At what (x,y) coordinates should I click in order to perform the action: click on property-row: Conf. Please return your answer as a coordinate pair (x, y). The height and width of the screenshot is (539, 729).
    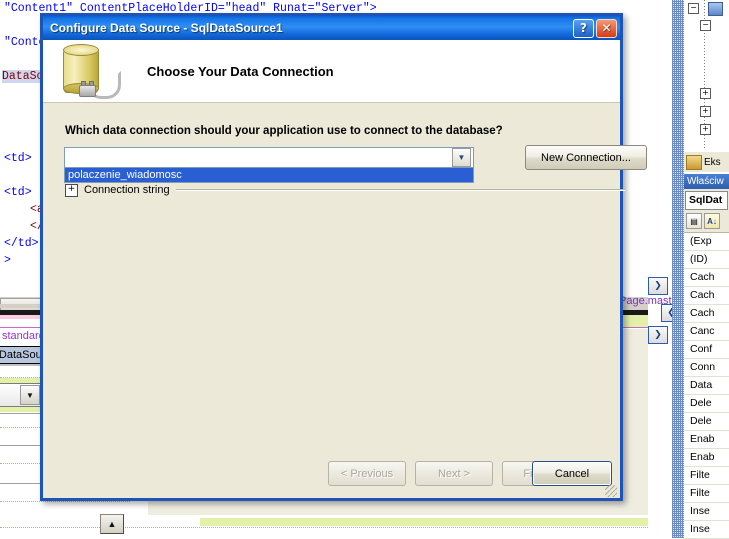
    Looking at the image, I should click on (706, 350).